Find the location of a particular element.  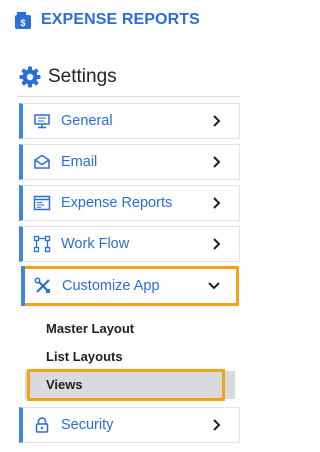

monitor-icon is located at coordinates (42, 121).